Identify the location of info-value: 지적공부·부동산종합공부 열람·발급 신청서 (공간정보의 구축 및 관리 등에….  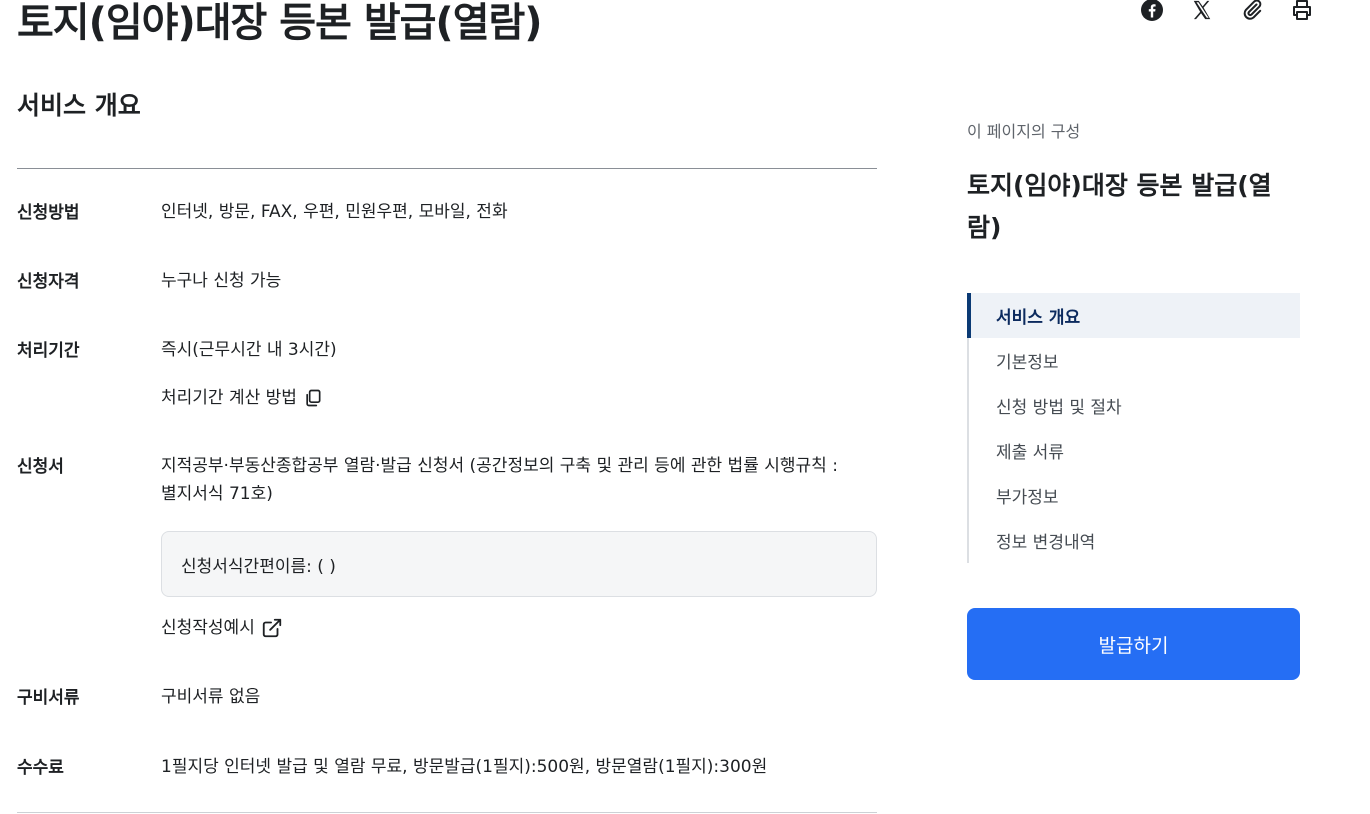
(499, 480).